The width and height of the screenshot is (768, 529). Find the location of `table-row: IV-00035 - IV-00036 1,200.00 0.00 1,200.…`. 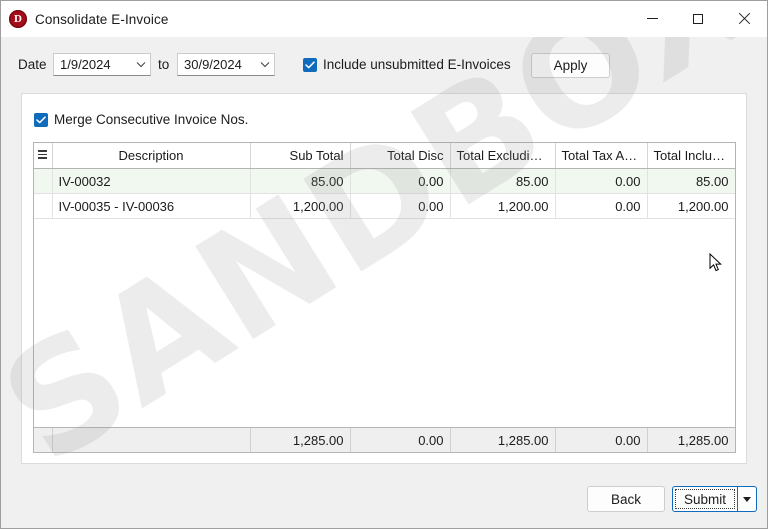

table-row: IV-00035 - IV-00036 1,200.00 0.00 1,200.… is located at coordinates (384, 206).